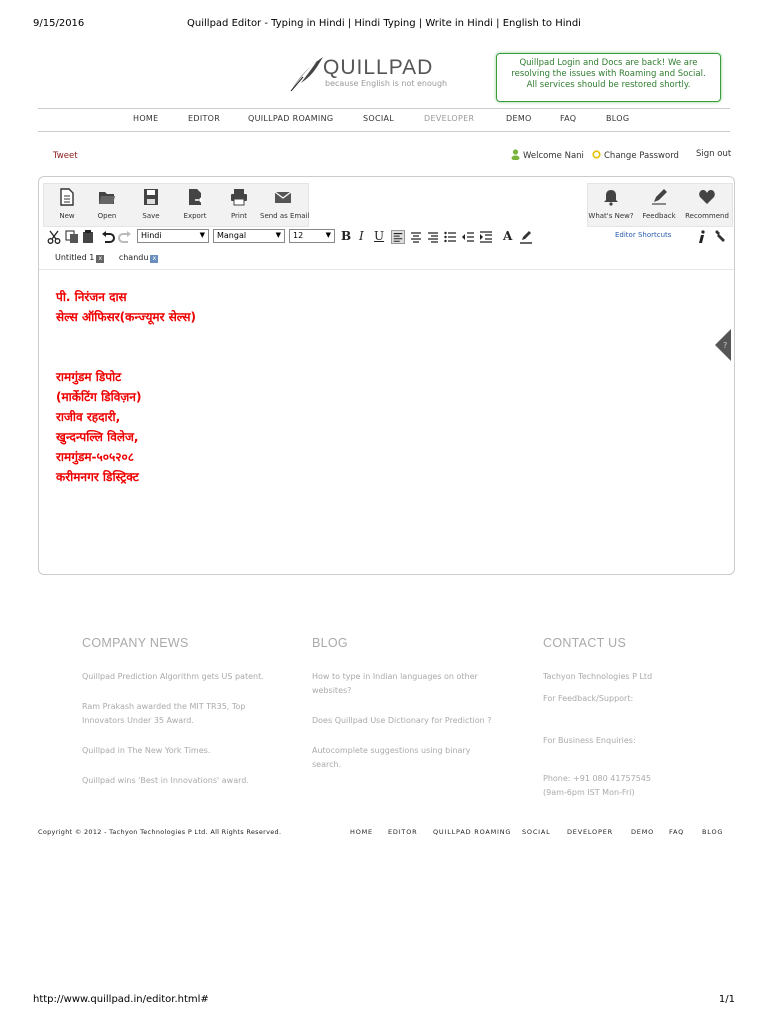  Describe the element at coordinates (702, 237) in the screenshot. I see `info-icon` at that location.